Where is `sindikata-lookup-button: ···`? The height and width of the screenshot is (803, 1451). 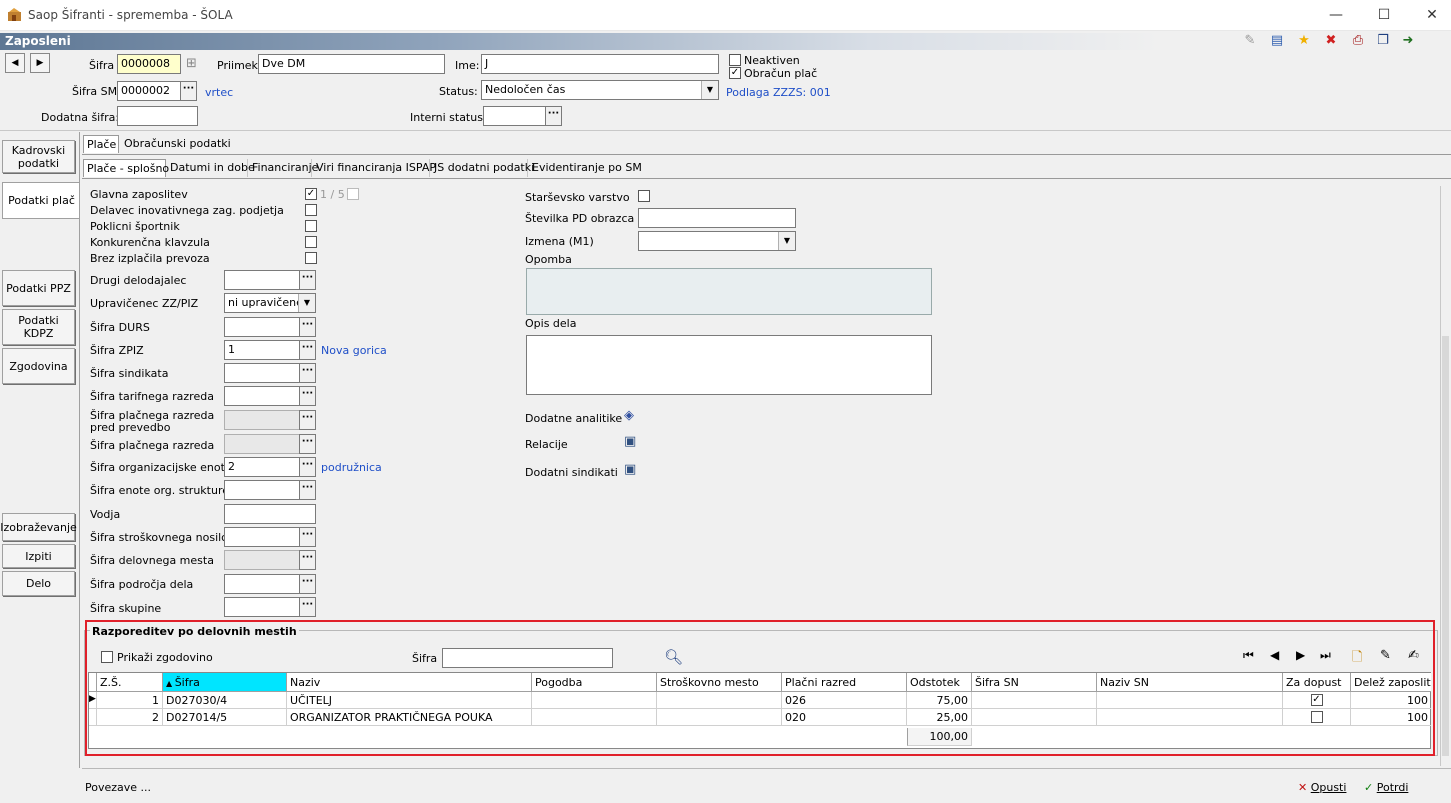
sindikata-lookup-button: ··· is located at coordinates (307, 373).